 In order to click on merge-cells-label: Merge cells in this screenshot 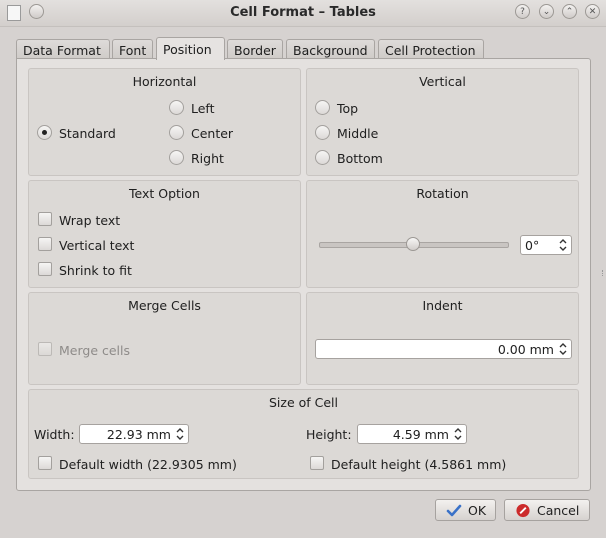, I will do `click(95, 350)`.